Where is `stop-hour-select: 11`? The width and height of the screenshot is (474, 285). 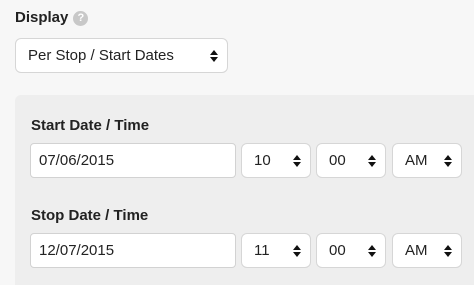
stop-hour-select: 11 is located at coordinates (276, 250).